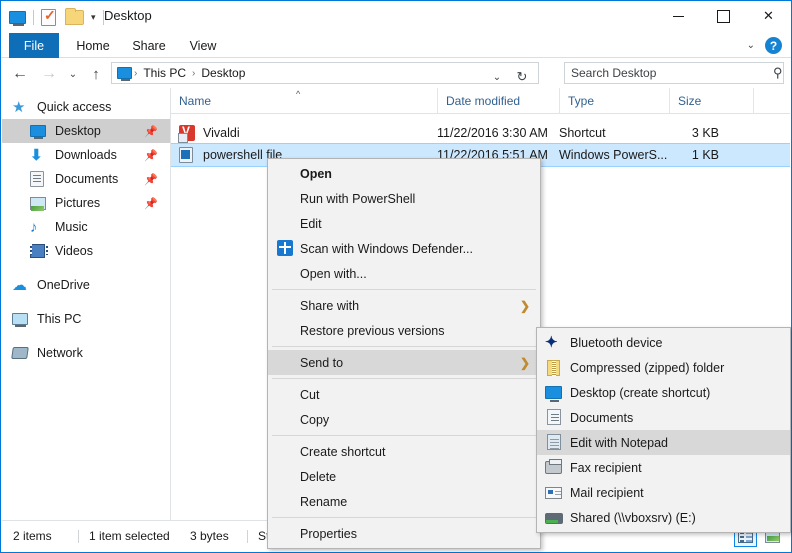 The width and height of the screenshot is (792, 553). What do you see at coordinates (34, 45) in the screenshot?
I see `tab-file: File` at bounding box center [34, 45].